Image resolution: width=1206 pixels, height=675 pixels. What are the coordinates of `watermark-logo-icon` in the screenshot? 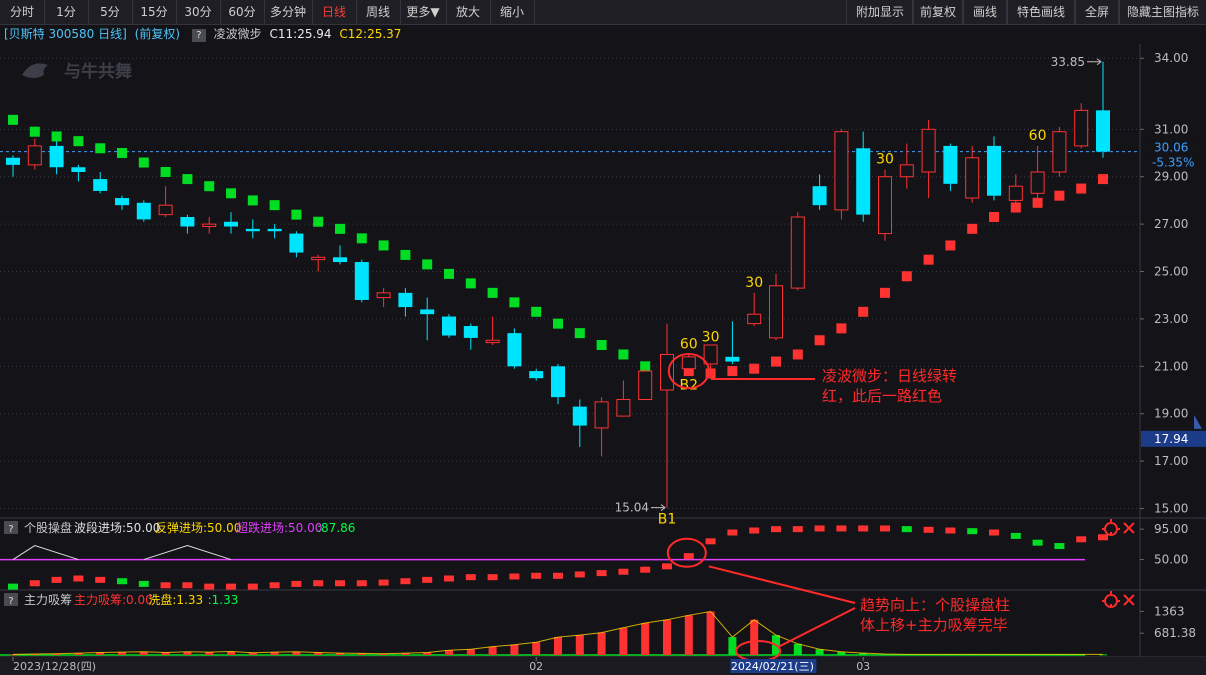 It's located at (35, 70).